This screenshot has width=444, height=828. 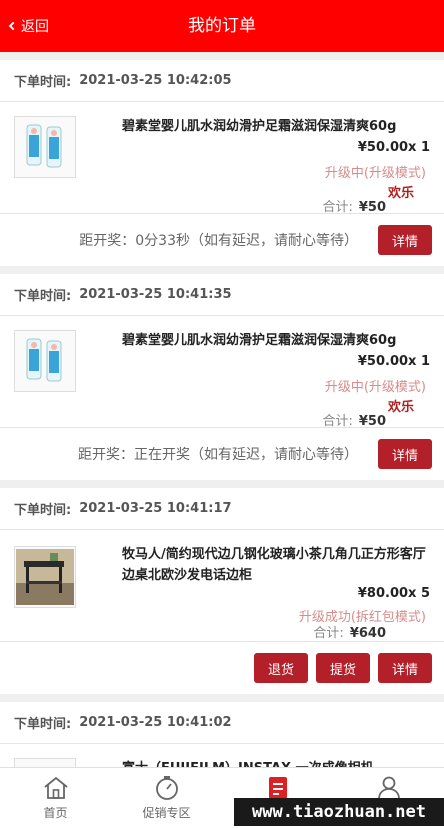 I want to click on order-actions: 距开奖：0分33秒（如有延迟，请耐心等待） 详情, so click(x=222, y=240).